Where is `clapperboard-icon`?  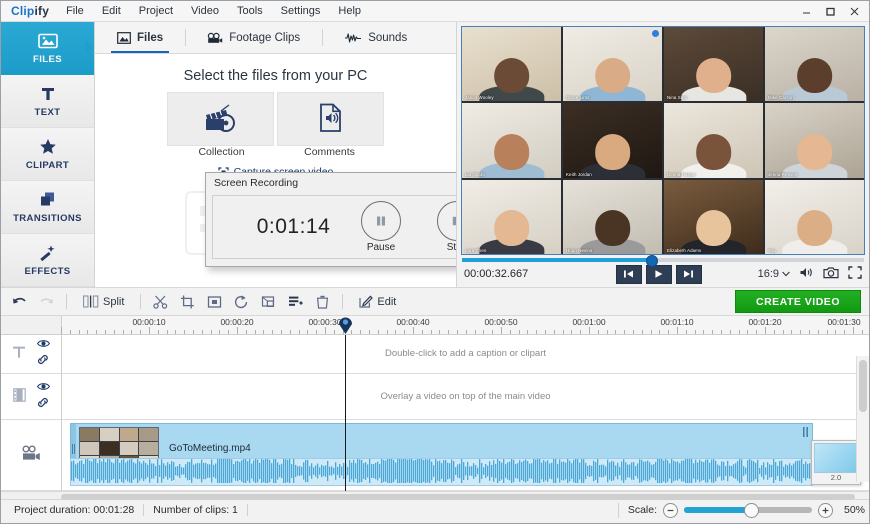 clapperboard-icon is located at coordinates (221, 119).